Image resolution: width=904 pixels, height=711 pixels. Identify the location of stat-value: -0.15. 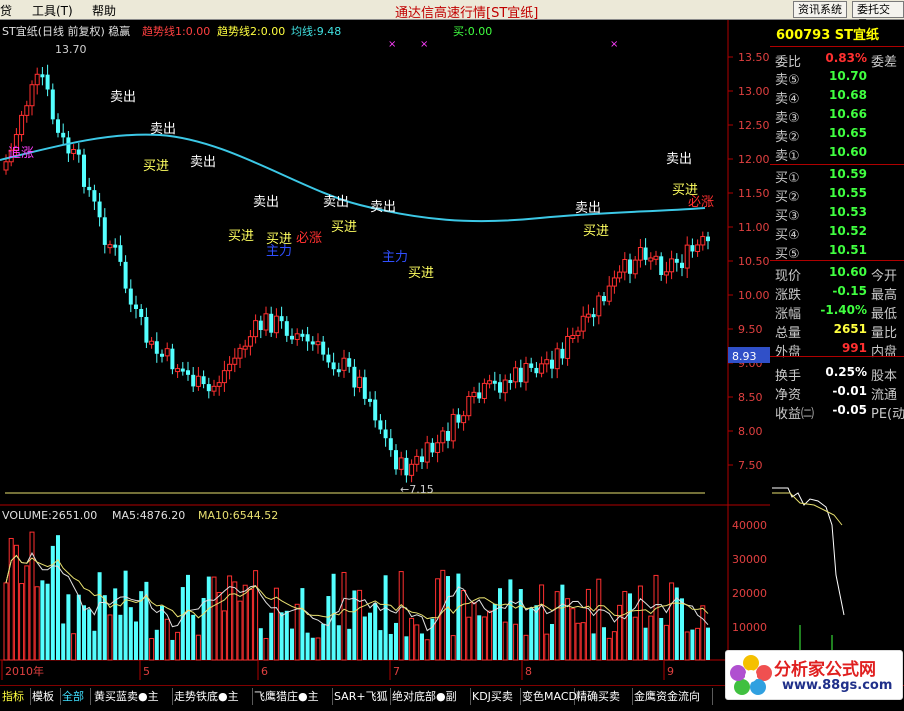
(849, 291).